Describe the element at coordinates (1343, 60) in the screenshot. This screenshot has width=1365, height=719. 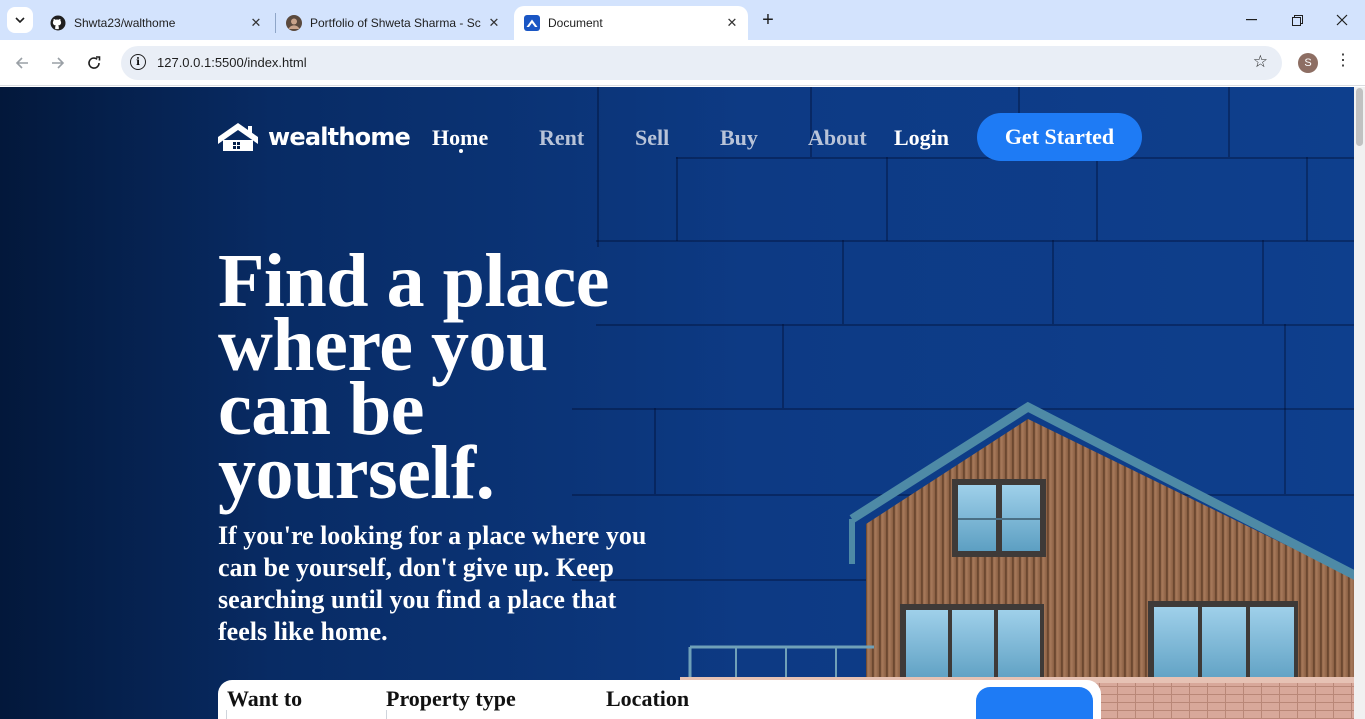
I see `menu-kebab-icon: ⋮` at that location.